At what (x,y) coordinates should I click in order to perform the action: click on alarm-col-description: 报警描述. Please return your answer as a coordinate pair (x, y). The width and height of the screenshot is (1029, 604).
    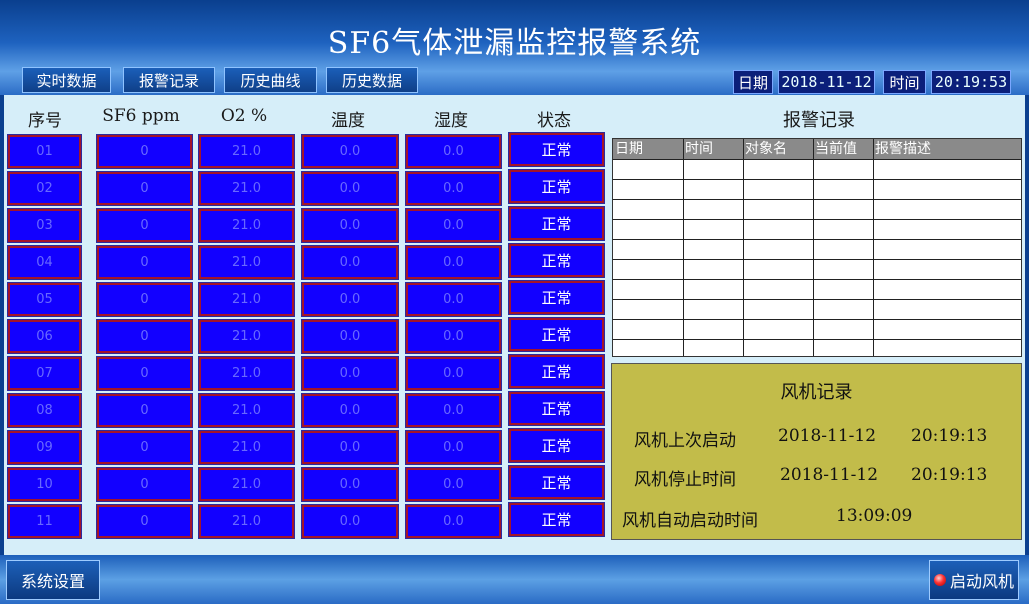
    Looking at the image, I should click on (903, 149).